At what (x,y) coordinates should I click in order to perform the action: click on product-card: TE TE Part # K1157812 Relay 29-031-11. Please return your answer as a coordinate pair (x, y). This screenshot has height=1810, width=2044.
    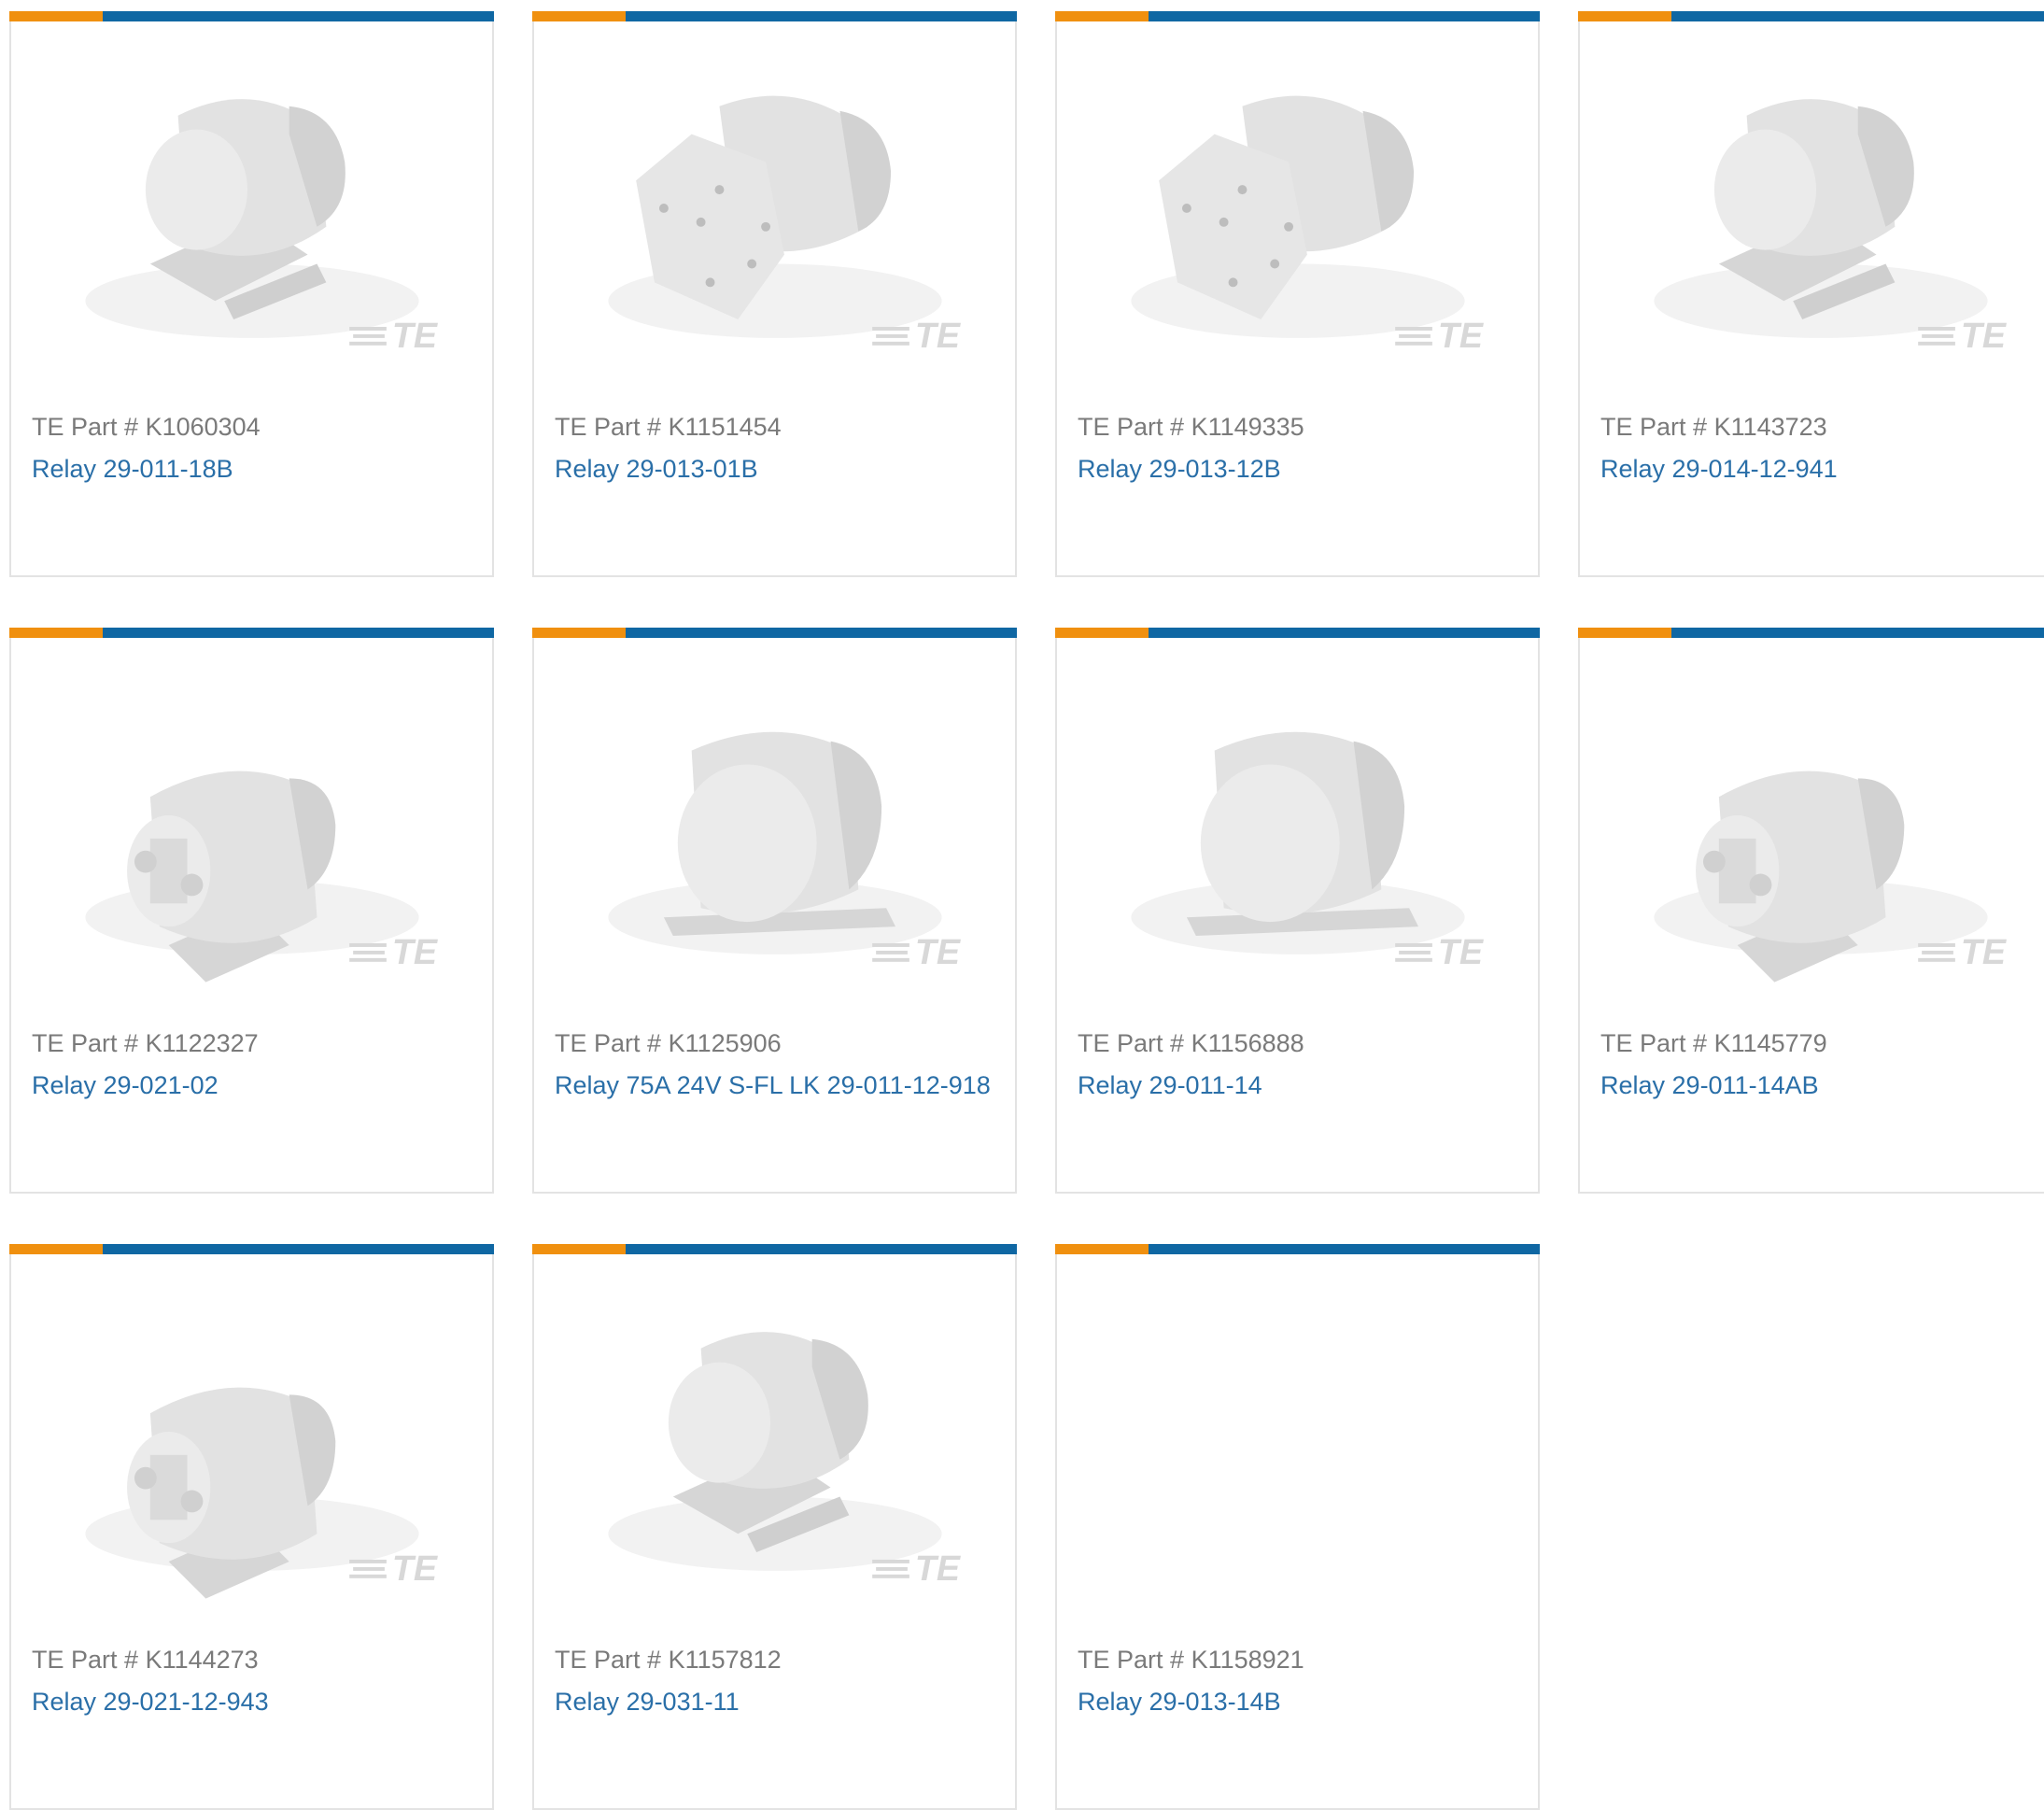
    Looking at the image, I should click on (774, 1527).